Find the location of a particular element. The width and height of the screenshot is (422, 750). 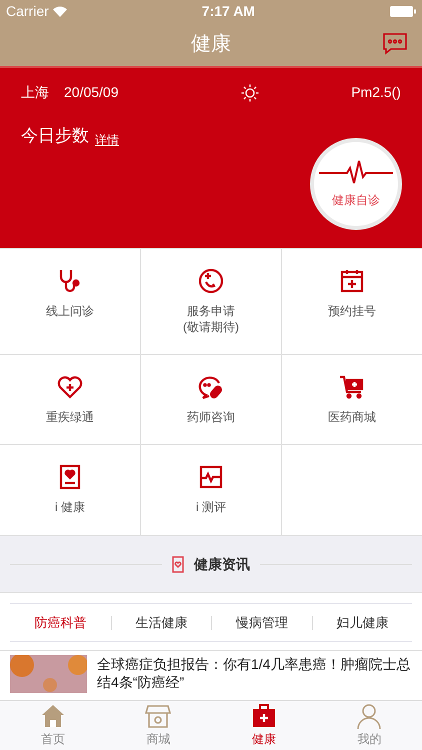

service-tile: i 健康 is located at coordinates (70, 490).